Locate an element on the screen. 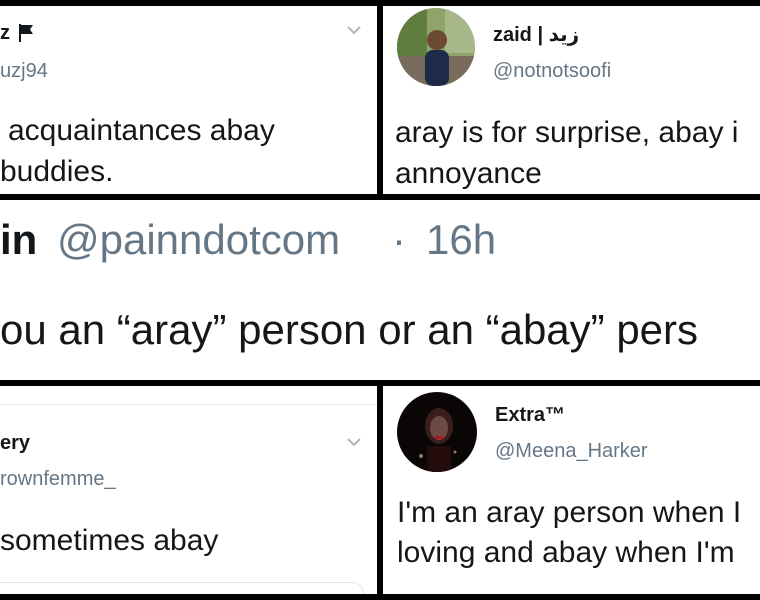  divider is located at coordinates (188, 404).